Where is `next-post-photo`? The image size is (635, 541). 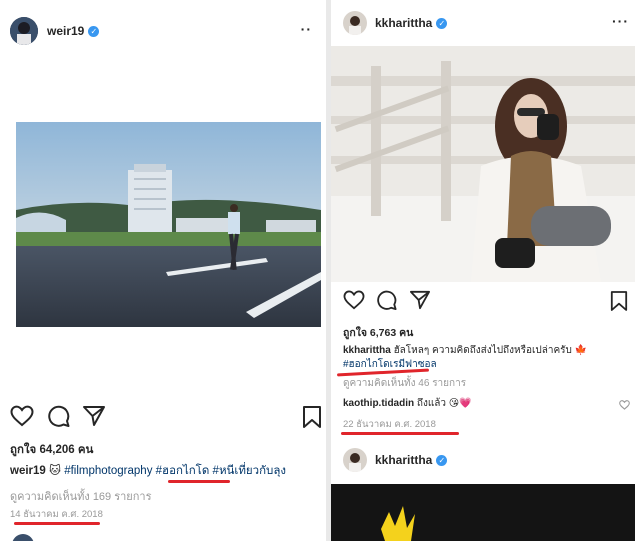
next-post-photo is located at coordinates (483, 512).